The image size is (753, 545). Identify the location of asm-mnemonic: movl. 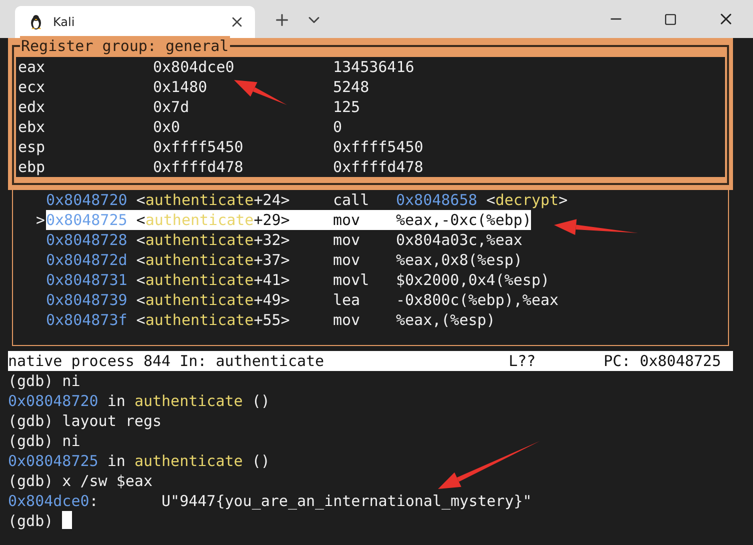
(351, 280).